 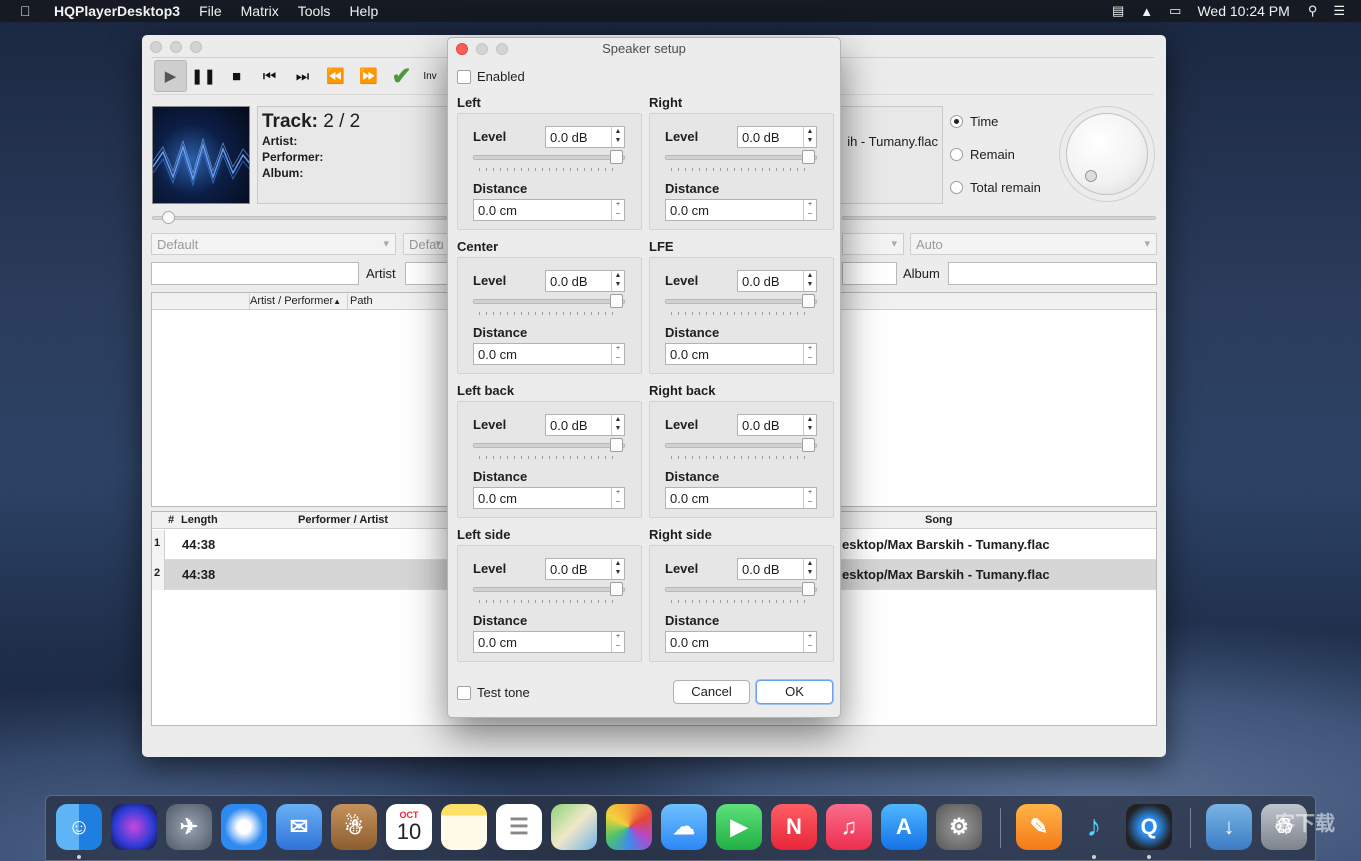 What do you see at coordinates (236, 76) in the screenshot?
I see `stop-button: ■` at bounding box center [236, 76].